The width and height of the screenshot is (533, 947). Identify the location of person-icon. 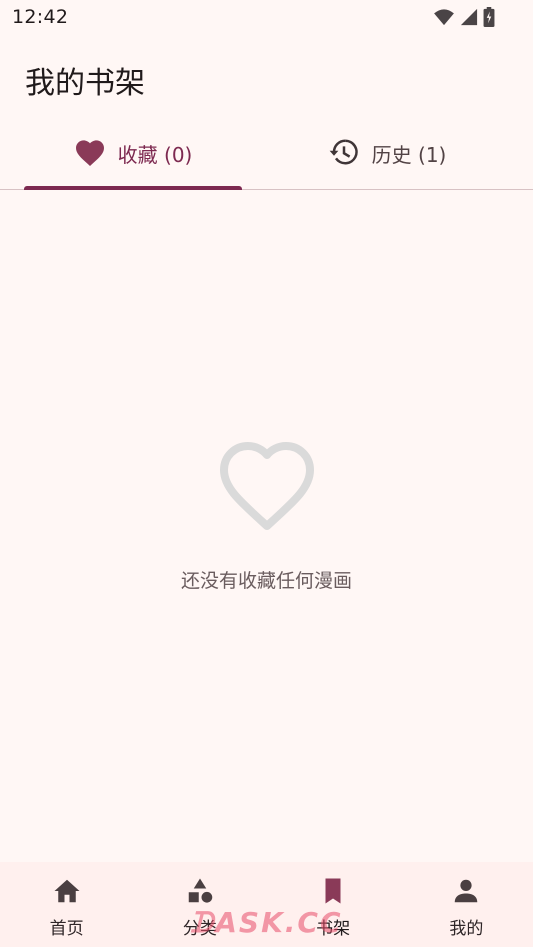
(466, 891).